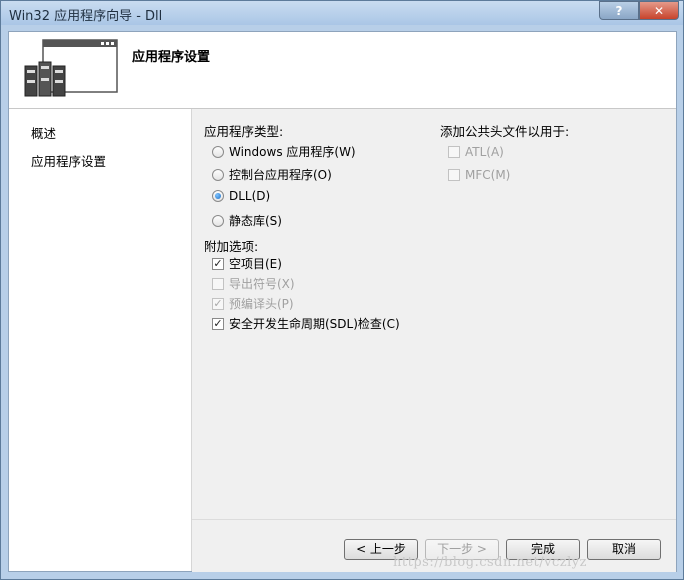  I want to click on extra-options-label: 附加选项:, so click(231, 246).